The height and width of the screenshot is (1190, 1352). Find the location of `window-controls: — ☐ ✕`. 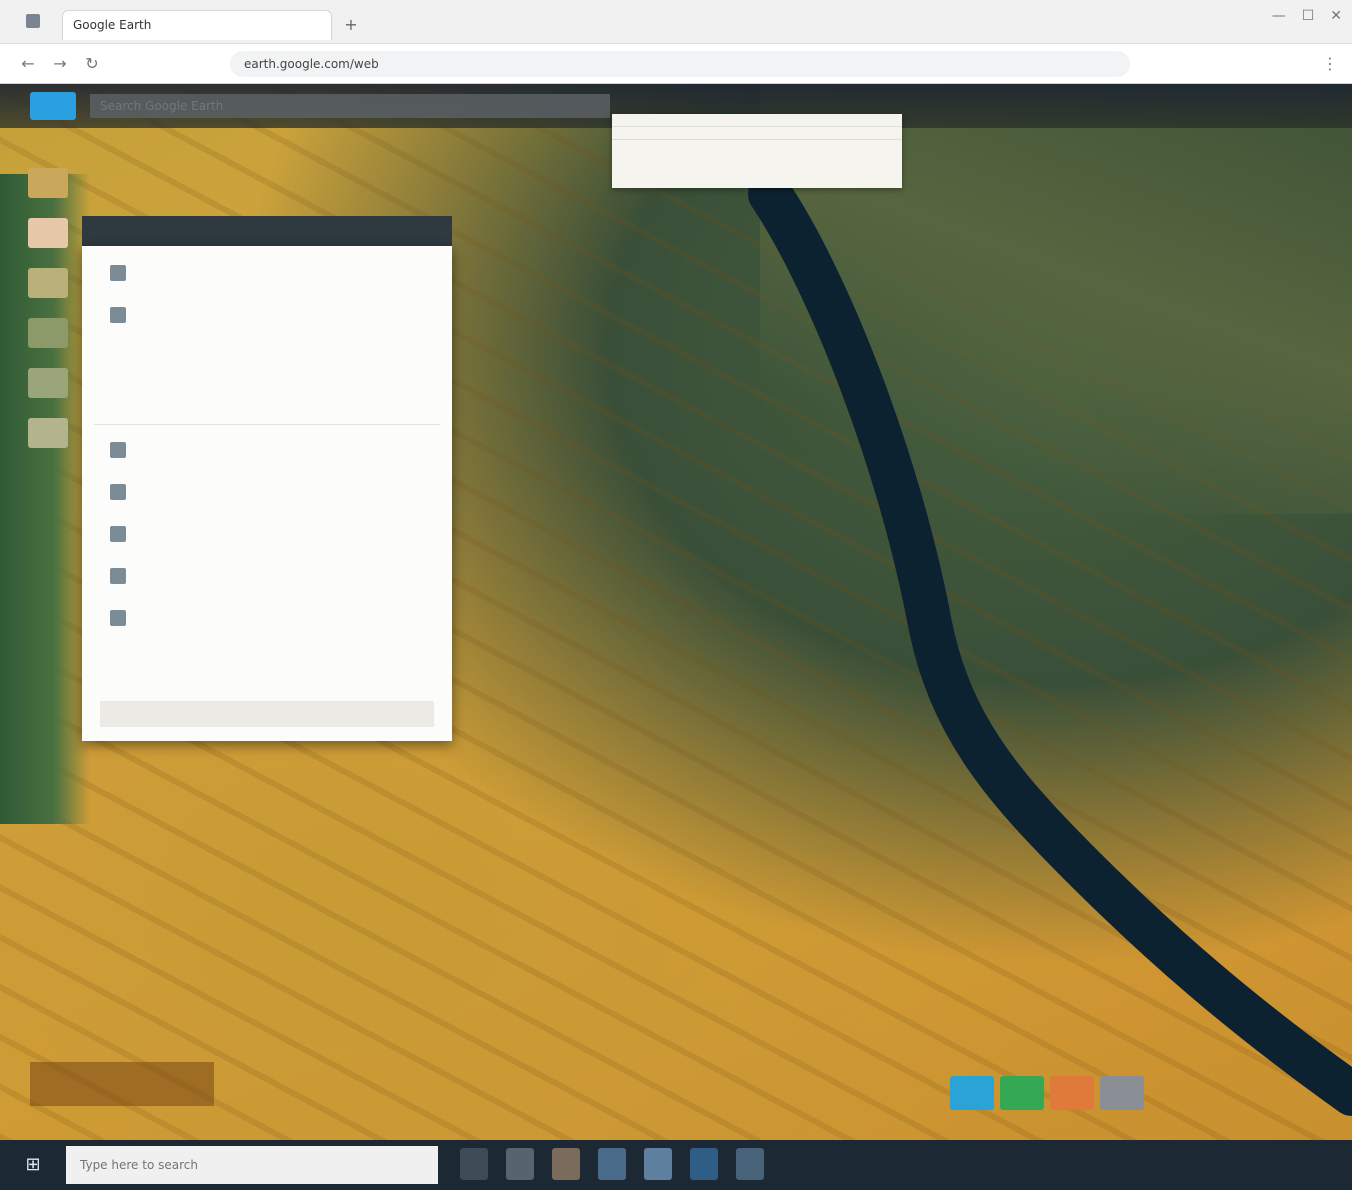

window-controls: — ☐ ✕ is located at coordinates (1307, 16).